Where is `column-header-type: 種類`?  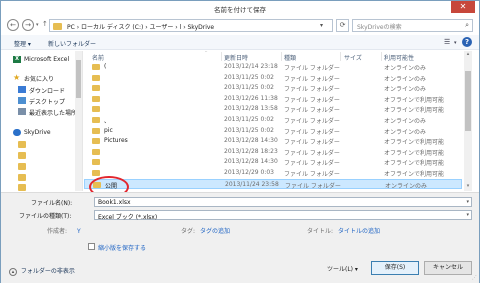 column-header-type: 種類 is located at coordinates (290, 57).